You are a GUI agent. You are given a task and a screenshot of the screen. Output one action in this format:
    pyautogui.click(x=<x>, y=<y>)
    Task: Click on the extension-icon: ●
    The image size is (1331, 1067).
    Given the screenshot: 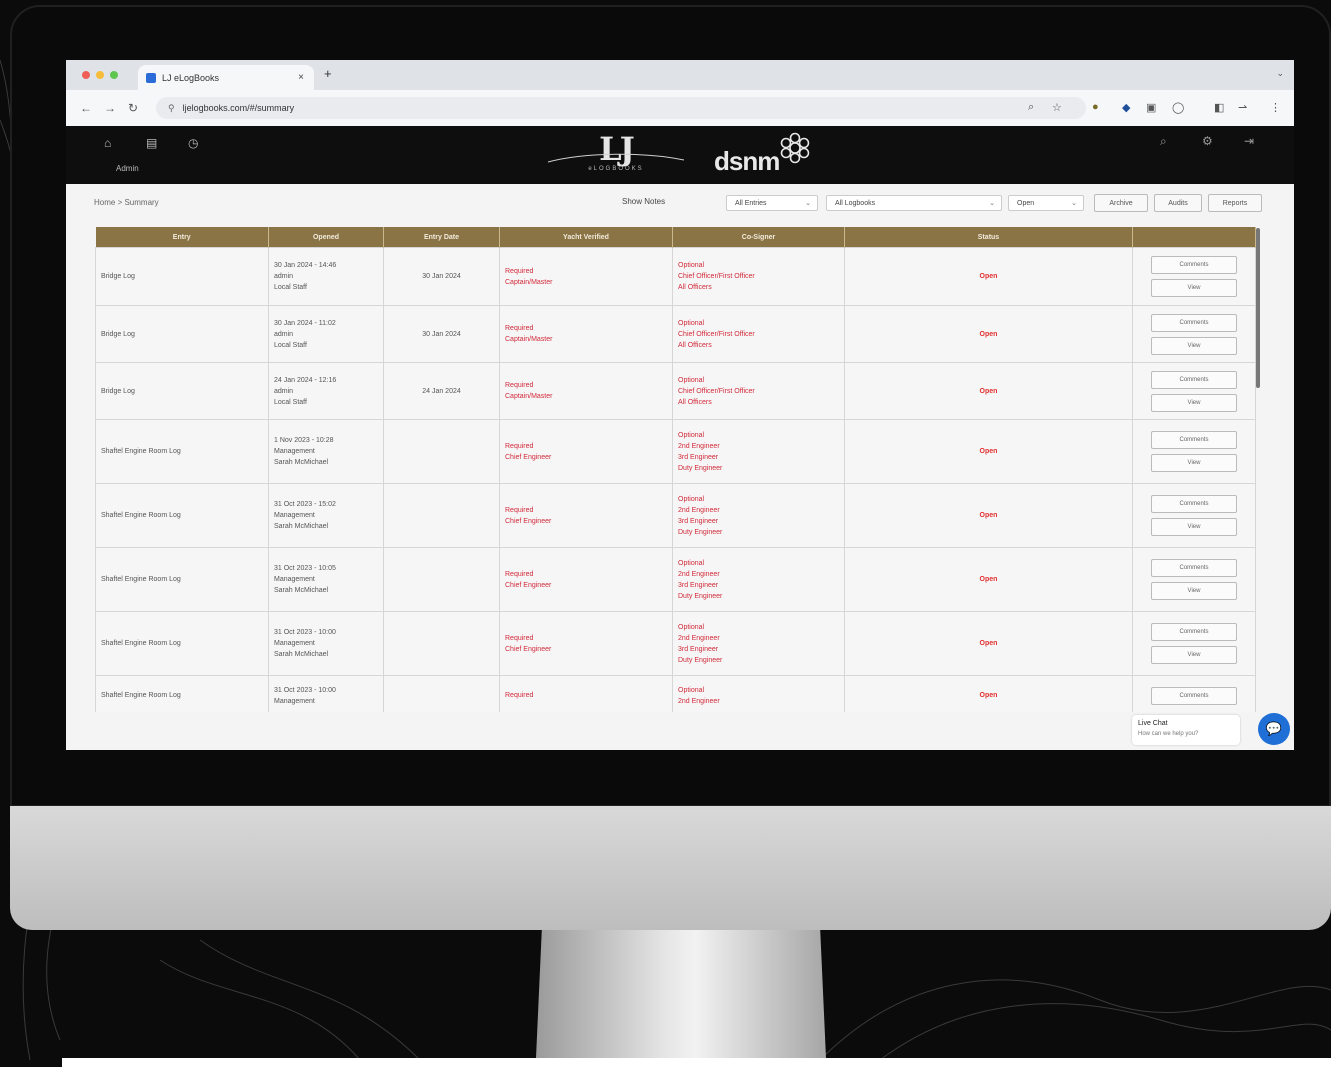 What is the action you would take?
    pyautogui.click(x=1095, y=107)
    